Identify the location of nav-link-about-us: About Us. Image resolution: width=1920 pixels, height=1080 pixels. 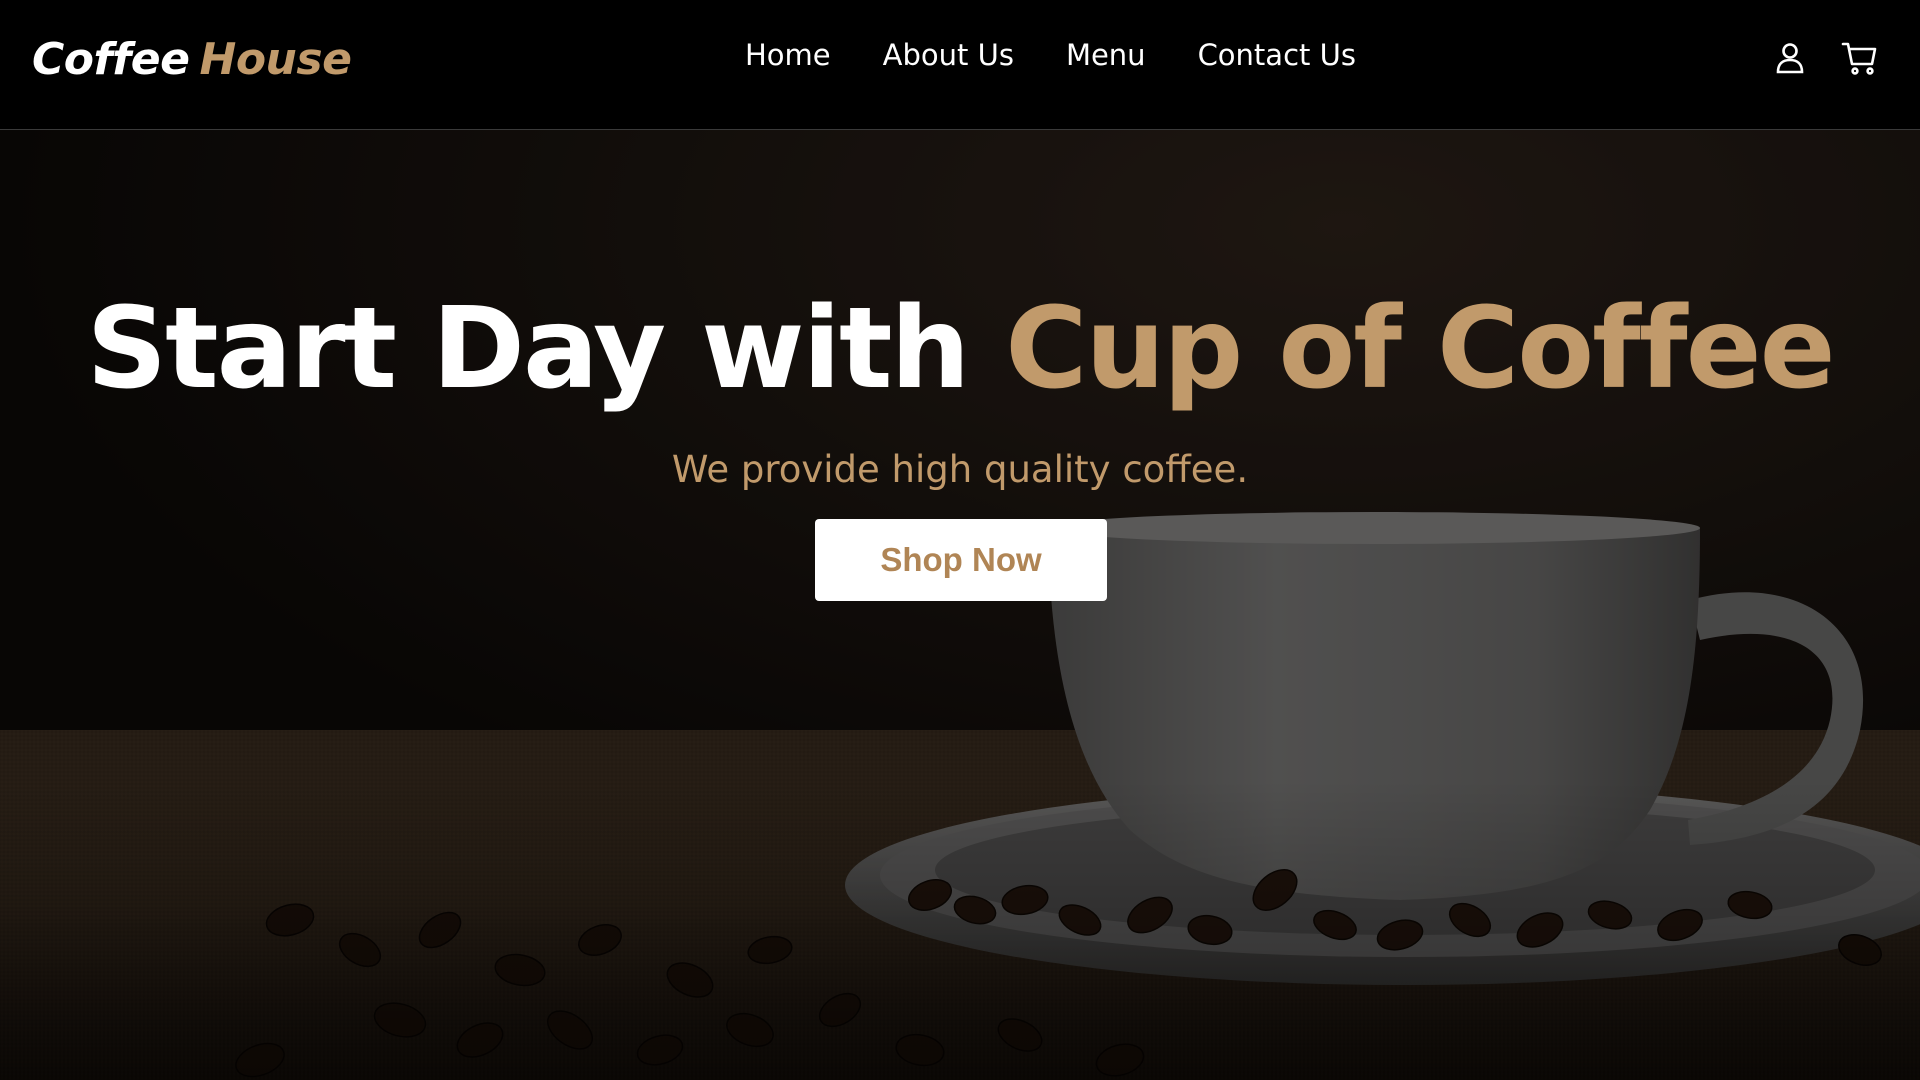
(948, 55).